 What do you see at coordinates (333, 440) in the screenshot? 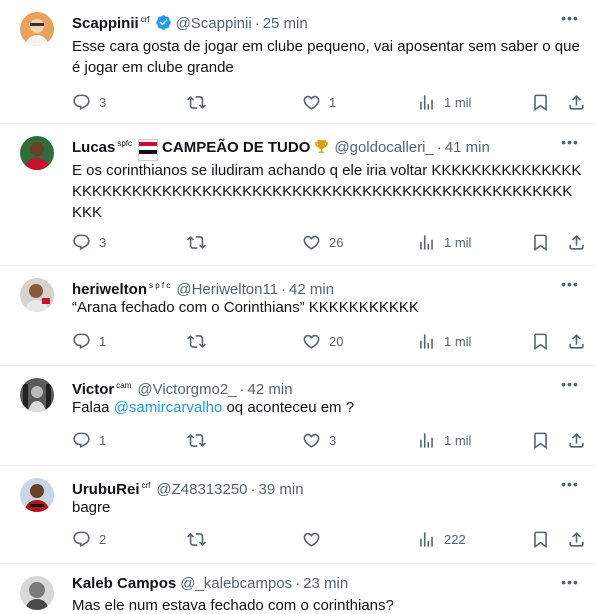
I see `like-count: 3` at bounding box center [333, 440].